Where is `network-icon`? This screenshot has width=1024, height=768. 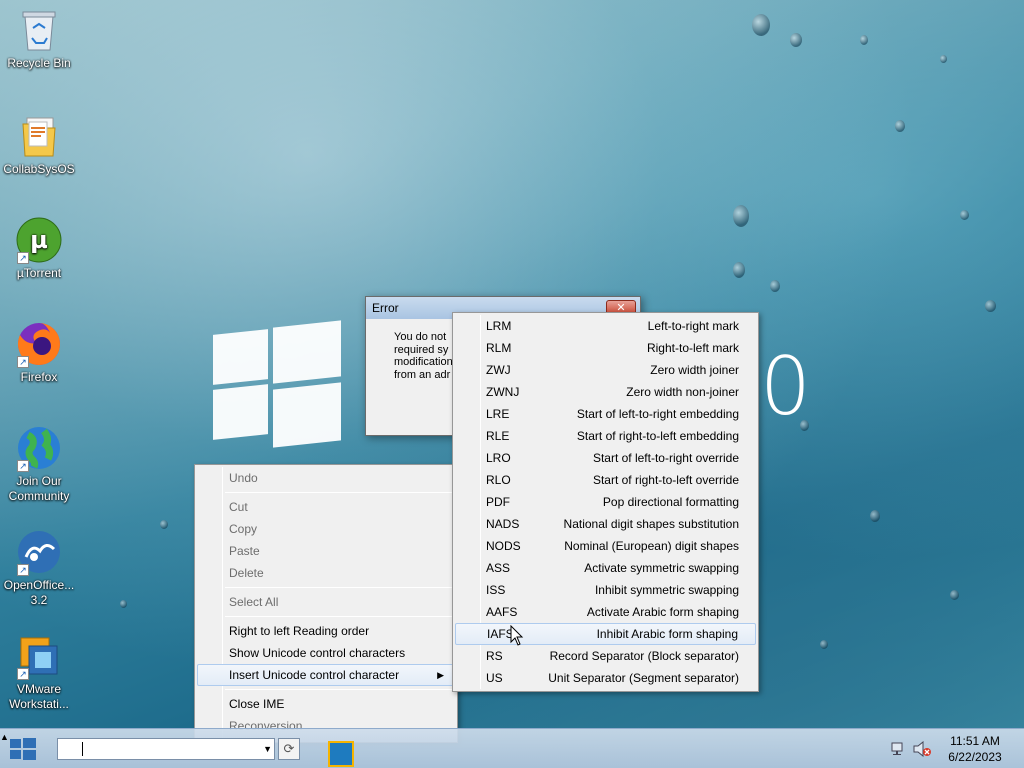
network-icon is located at coordinates (899, 749).